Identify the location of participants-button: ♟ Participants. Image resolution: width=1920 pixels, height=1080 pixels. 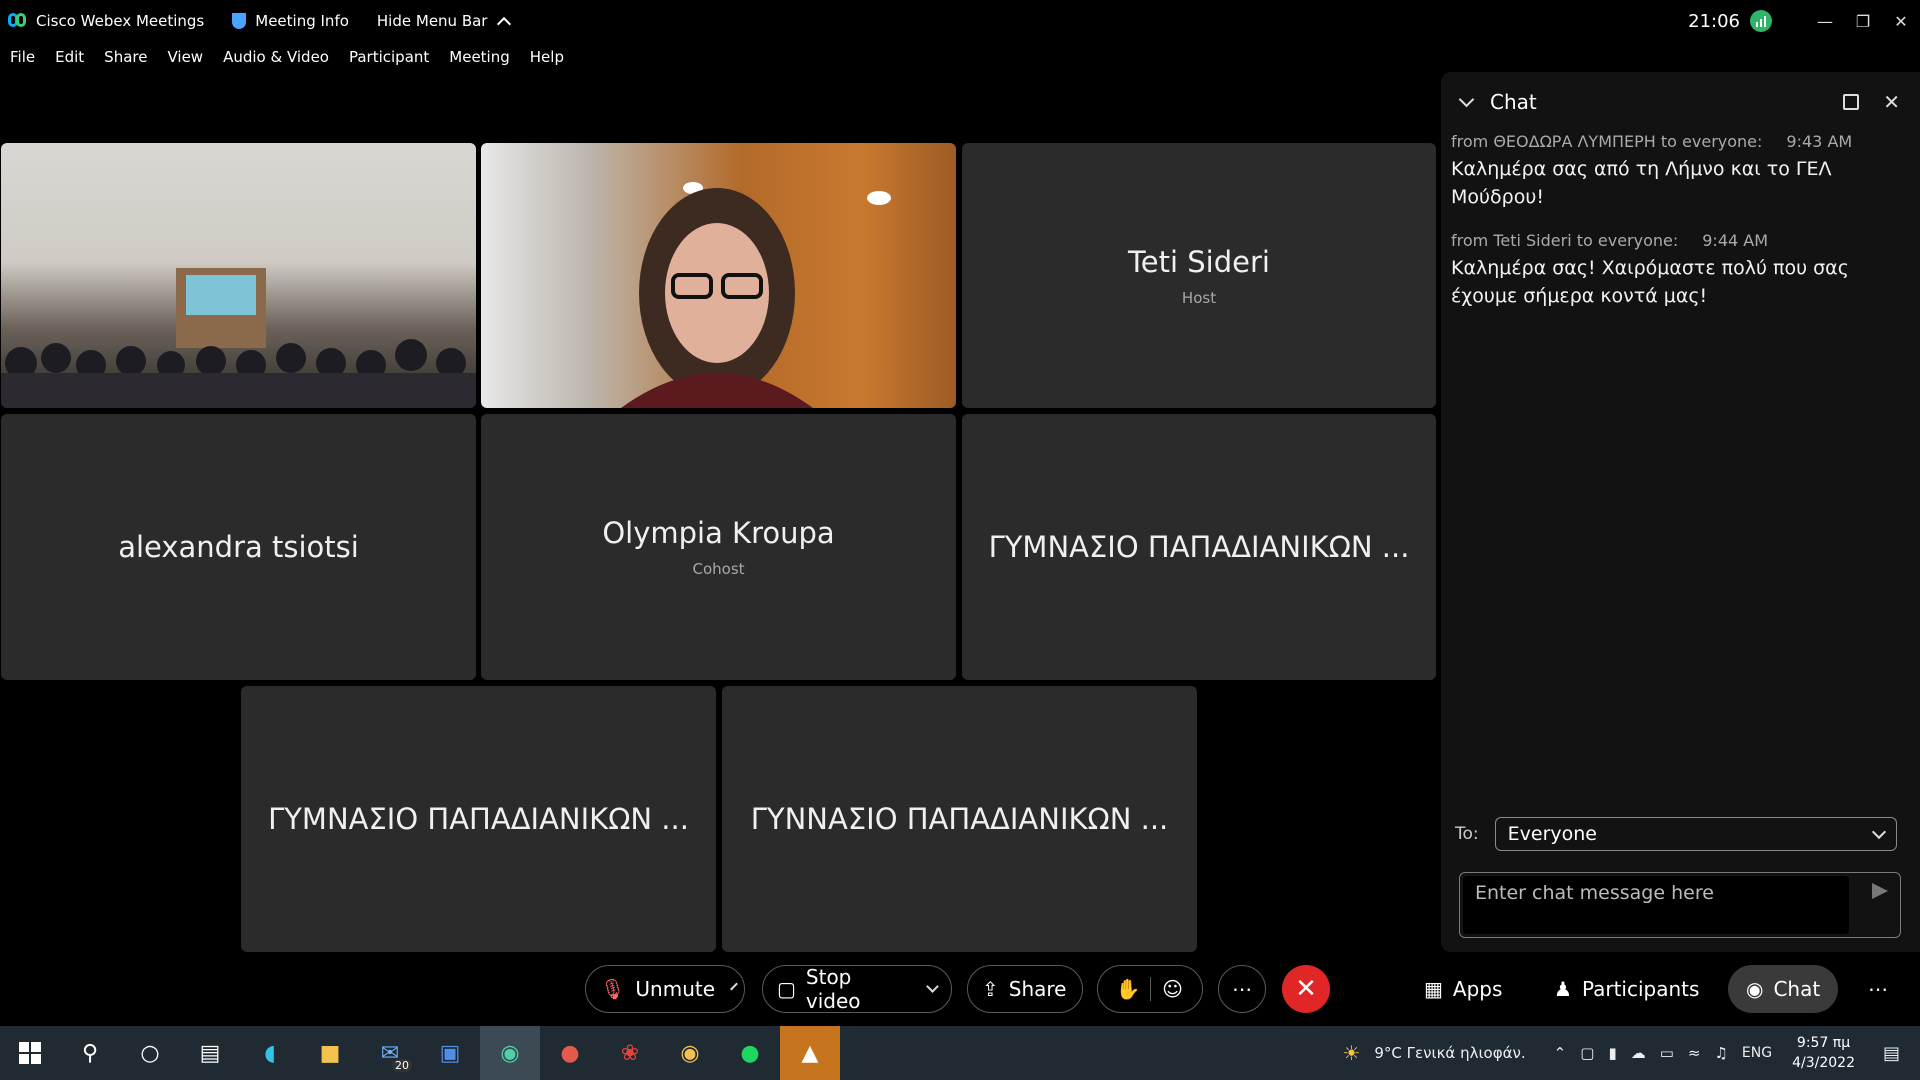
(1626, 989).